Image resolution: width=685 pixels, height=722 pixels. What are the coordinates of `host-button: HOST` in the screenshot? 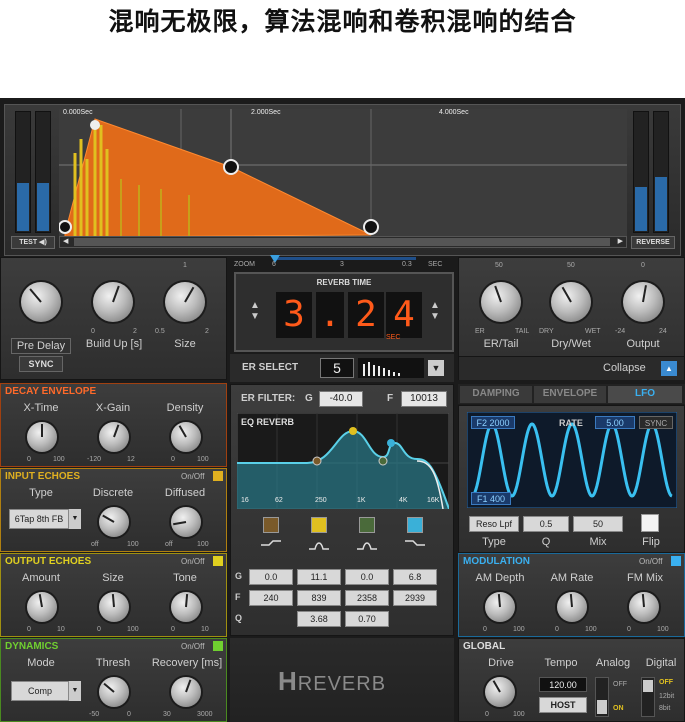 It's located at (563, 705).